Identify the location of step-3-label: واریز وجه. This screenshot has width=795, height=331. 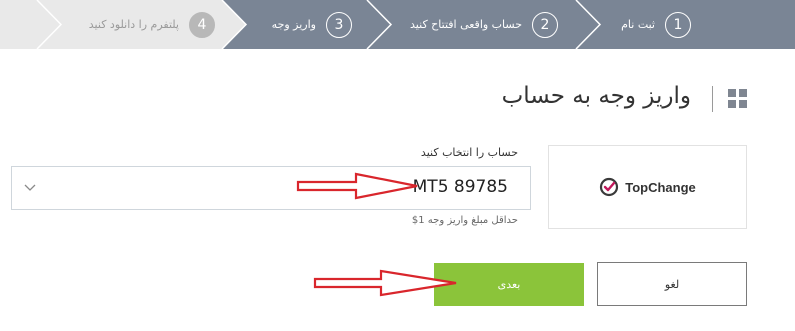
(293, 24).